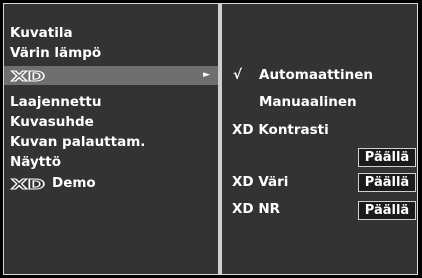 The image size is (422, 278). Describe the element at coordinates (238, 75) in the screenshot. I see `check-icon: √` at that location.